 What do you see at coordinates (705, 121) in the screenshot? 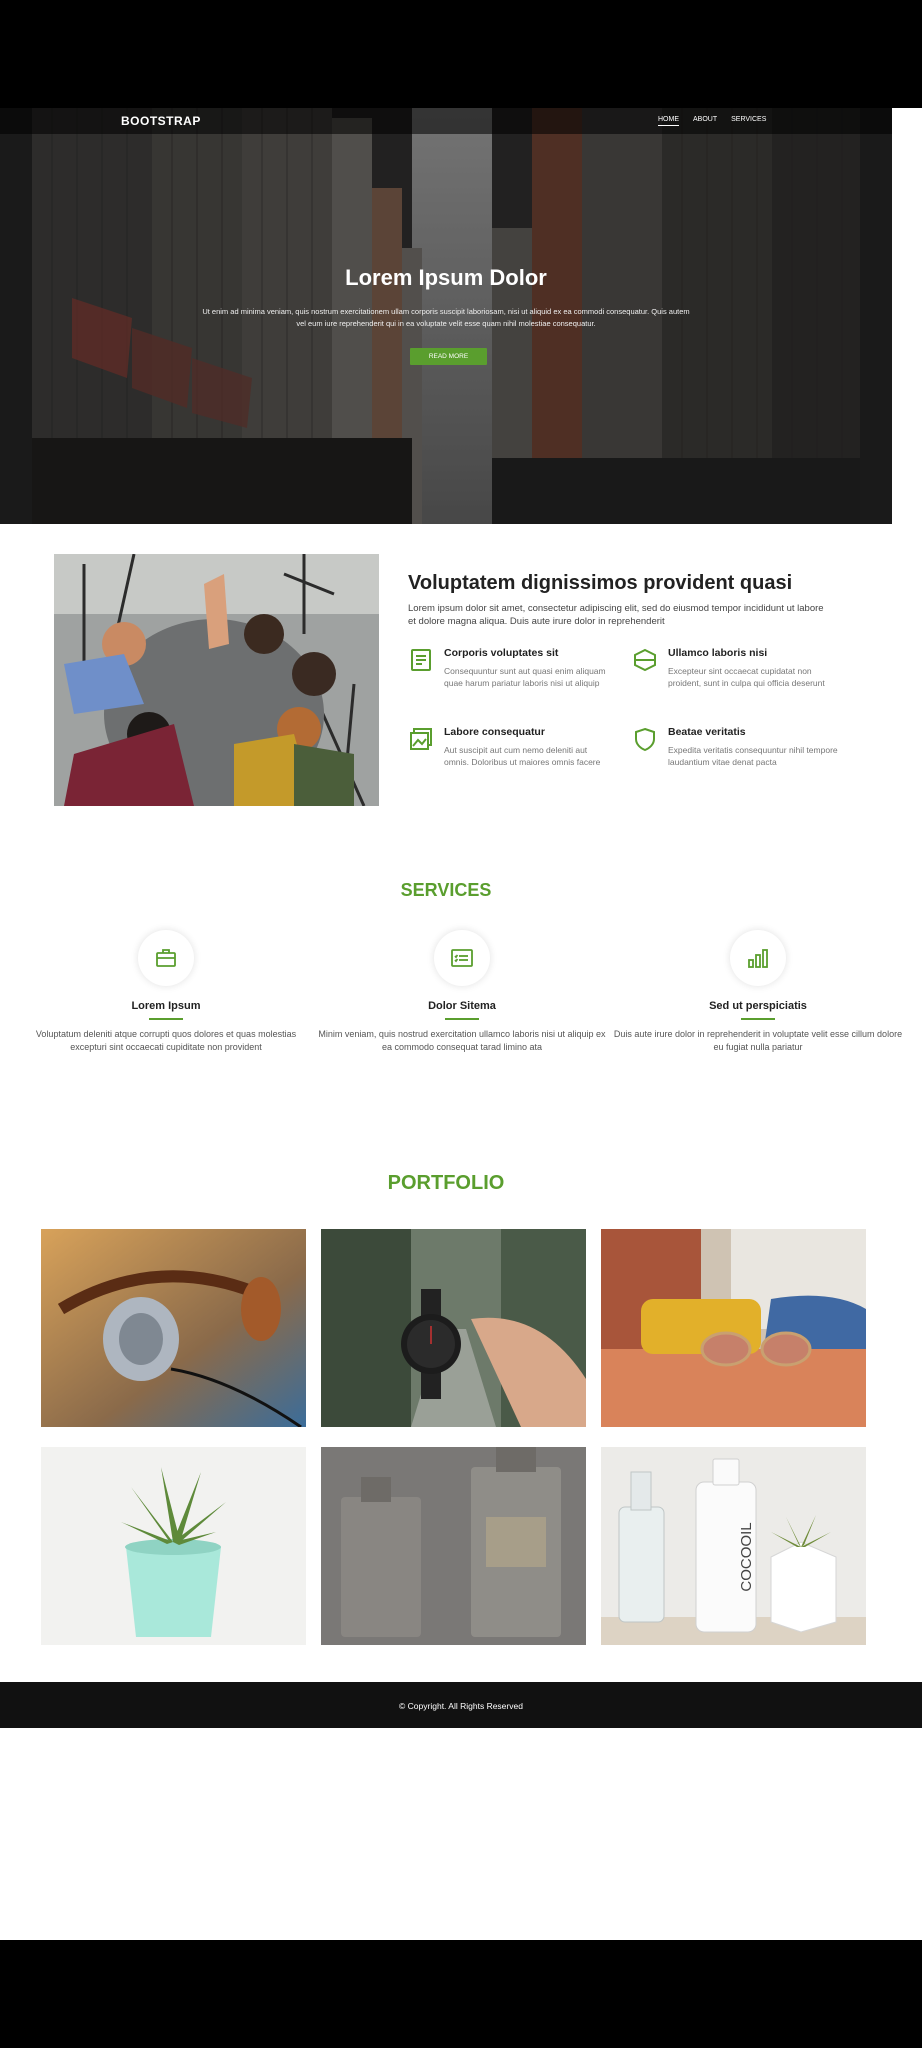
I see `nav-link-about: ABOUT` at bounding box center [705, 121].